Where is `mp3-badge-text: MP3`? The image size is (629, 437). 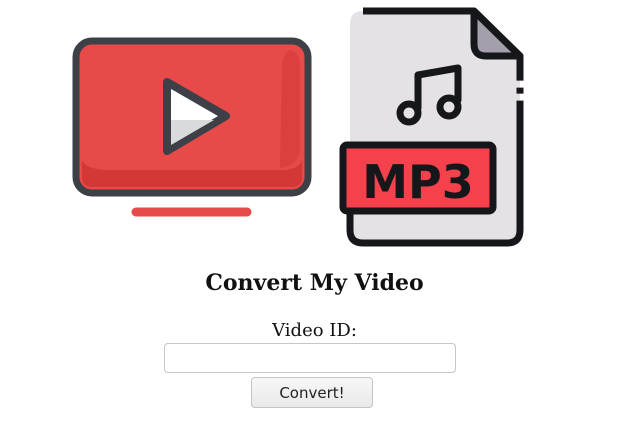 mp3-badge-text: MP3 is located at coordinates (418, 182).